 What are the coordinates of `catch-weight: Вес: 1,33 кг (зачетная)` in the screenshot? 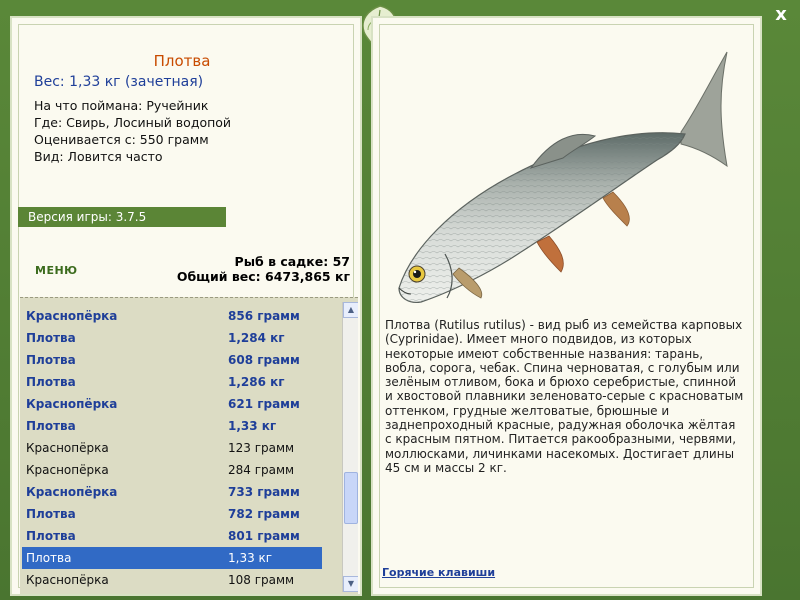 It's located at (119, 82).